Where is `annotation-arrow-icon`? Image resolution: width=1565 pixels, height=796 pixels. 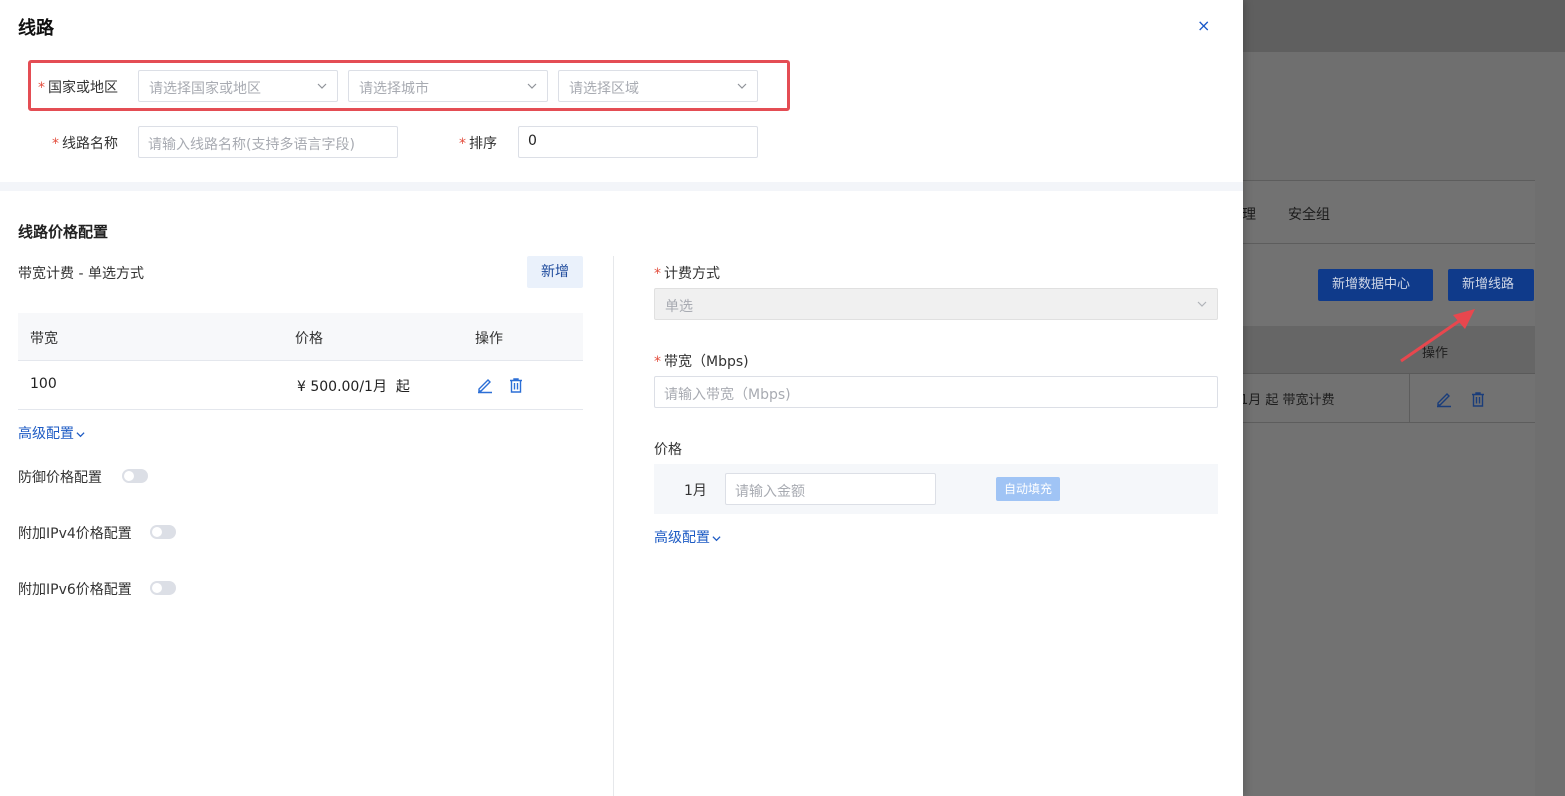 annotation-arrow-icon is located at coordinates (1437, 336).